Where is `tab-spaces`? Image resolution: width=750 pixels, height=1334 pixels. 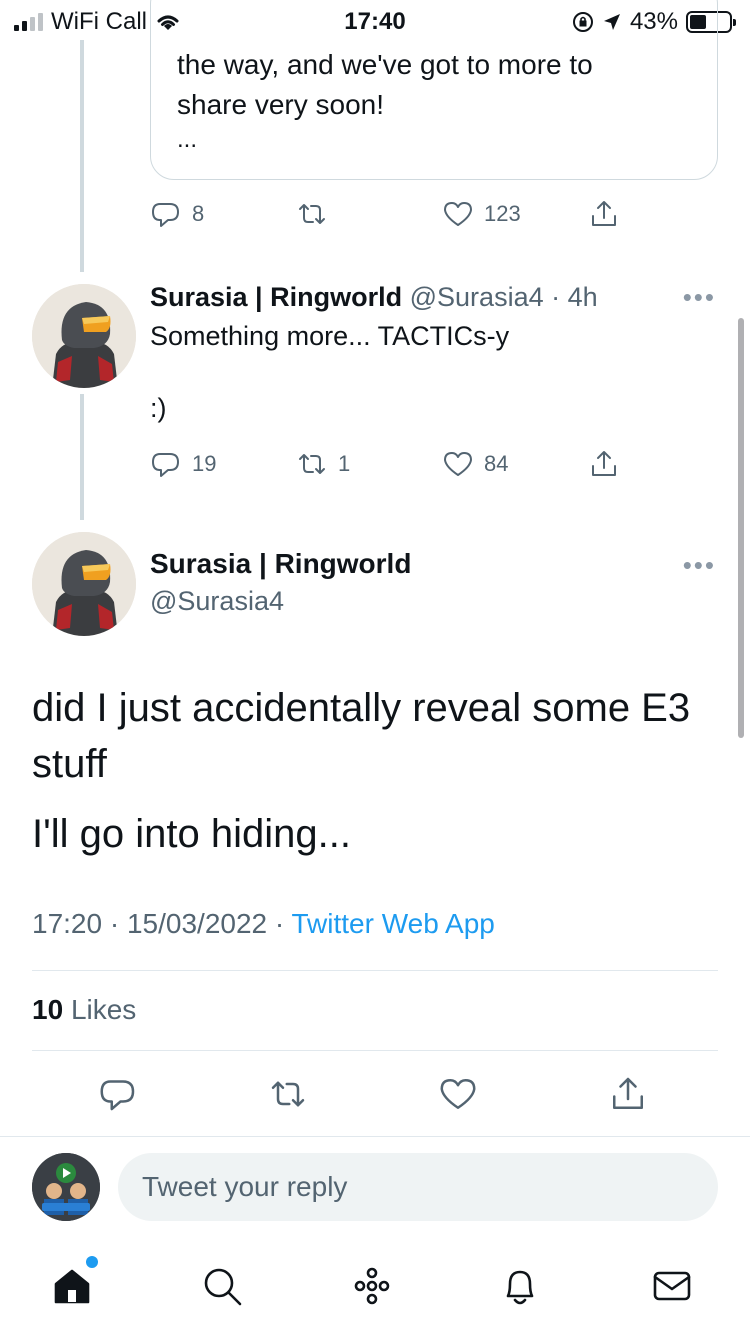 tab-spaces is located at coordinates (374, 1288).